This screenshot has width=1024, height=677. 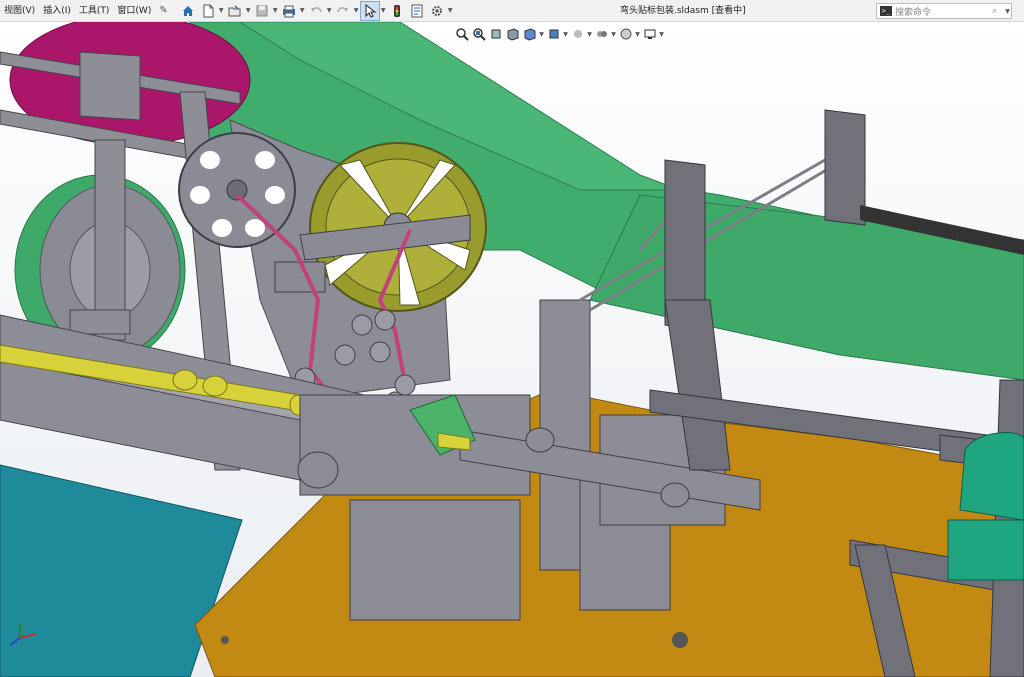 I want to click on gray-wheel, so click(x=237, y=190).